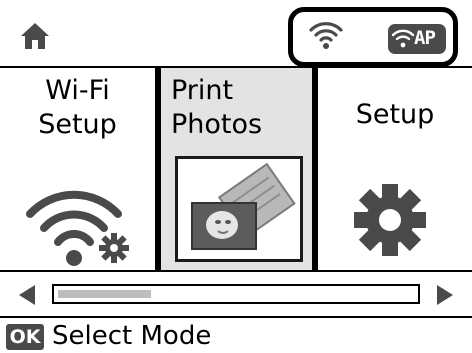 This screenshot has width=472, height=353. I want to click on home-icon, so click(35, 36).